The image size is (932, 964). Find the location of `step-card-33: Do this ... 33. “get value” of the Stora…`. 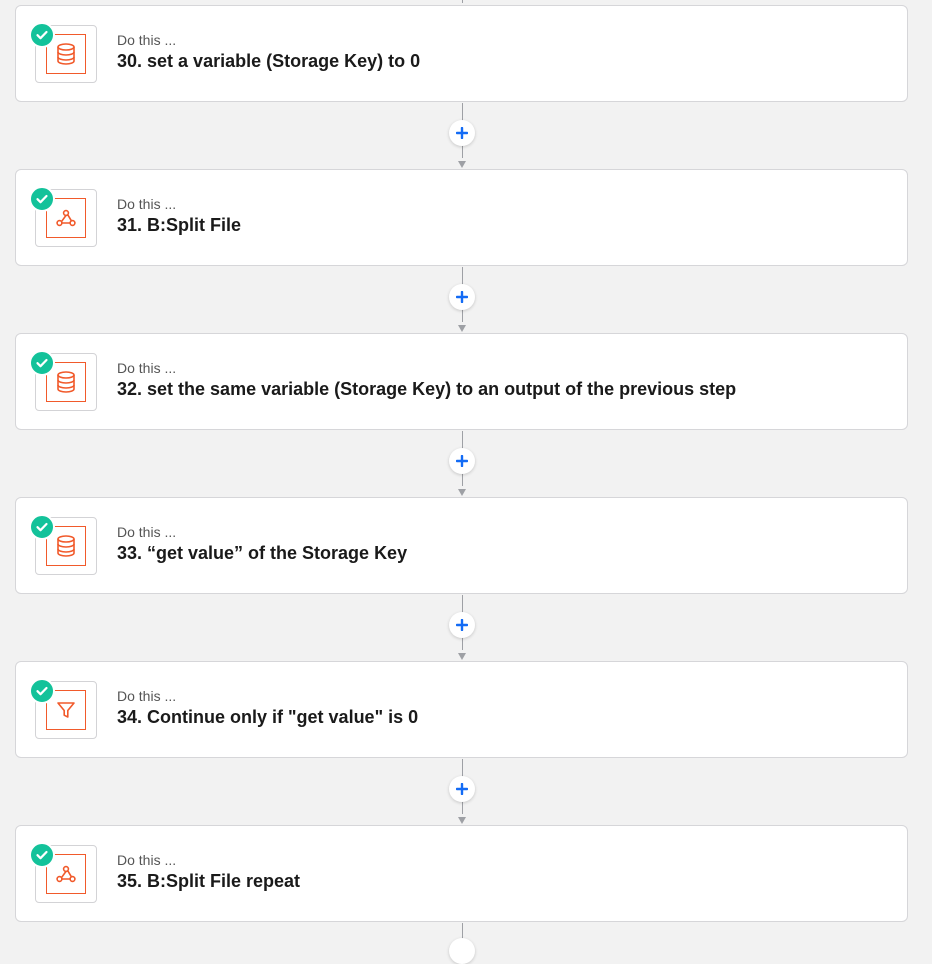

step-card-33: Do this ... 33. “get value” of the Stora… is located at coordinates (461, 545).